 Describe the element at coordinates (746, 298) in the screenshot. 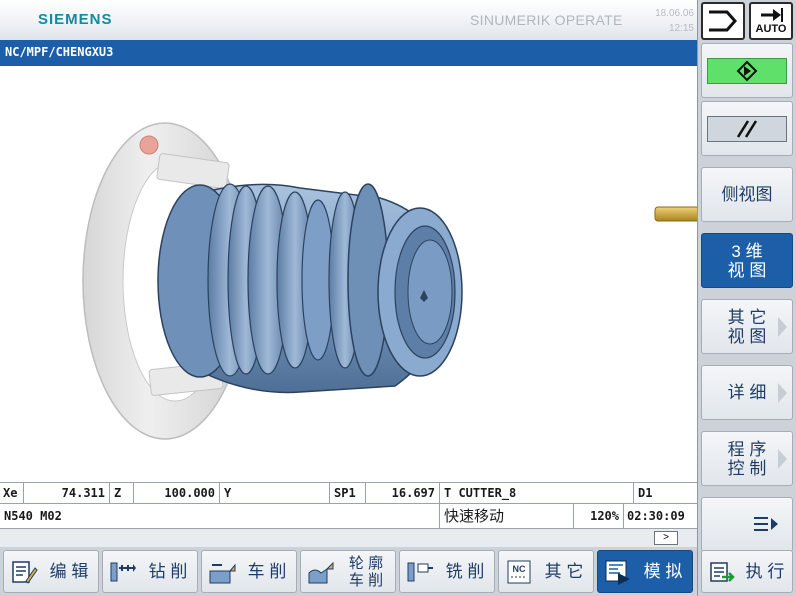

I see `vertical-softkey-bar: AUTO 侧视图 3 维 视 图 其 它 视 图 详 细 程 序 控 制 执 行` at that location.